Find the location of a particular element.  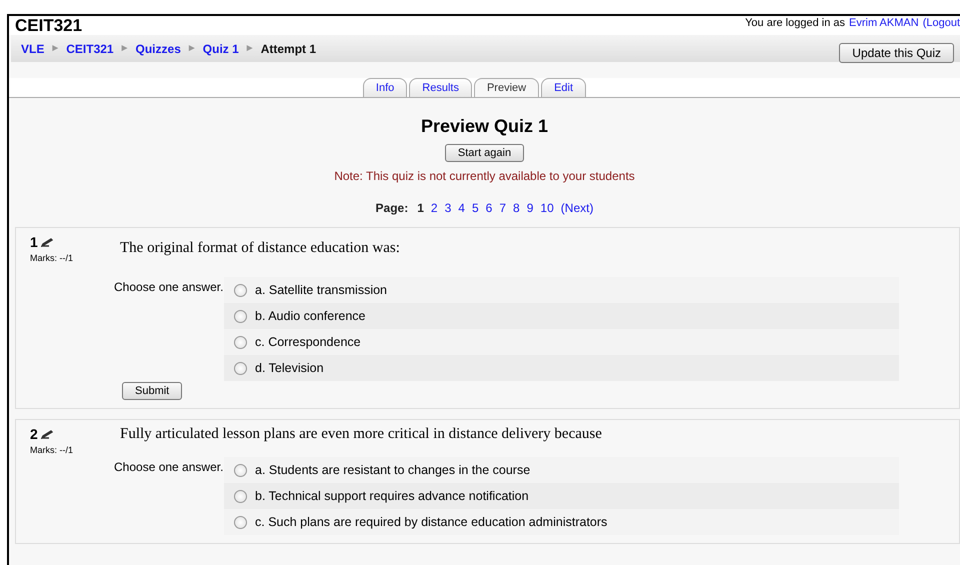

option-label: d. Television is located at coordinates (289, 368).